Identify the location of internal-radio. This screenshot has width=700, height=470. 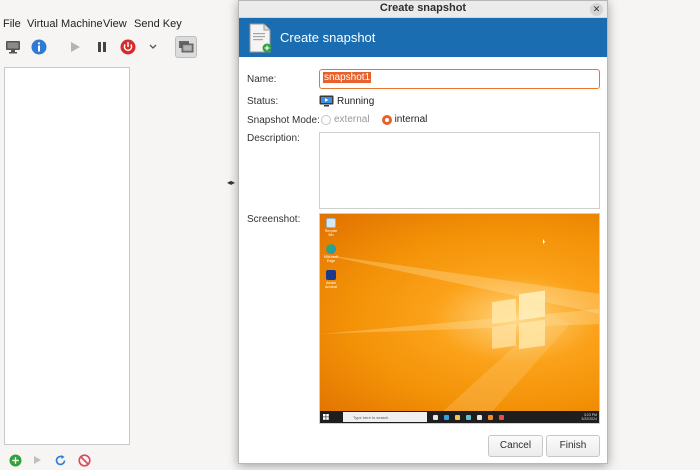
(386, 119).